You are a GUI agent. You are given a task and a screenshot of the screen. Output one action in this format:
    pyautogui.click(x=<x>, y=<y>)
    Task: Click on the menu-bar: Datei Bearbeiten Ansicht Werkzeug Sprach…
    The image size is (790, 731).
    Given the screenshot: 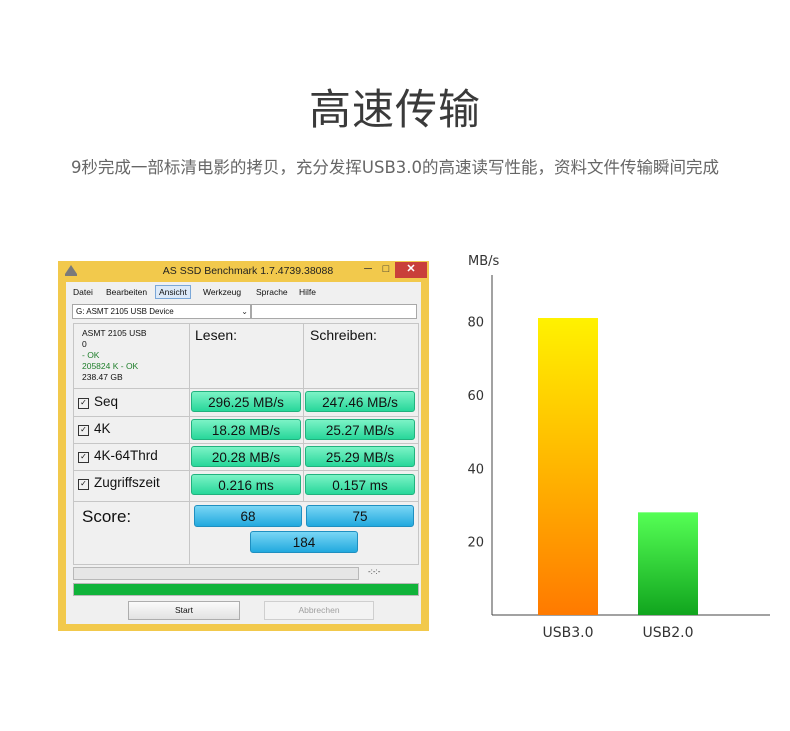 What is the action you would take?
    pyautogui.click(x=243, y=292)
    